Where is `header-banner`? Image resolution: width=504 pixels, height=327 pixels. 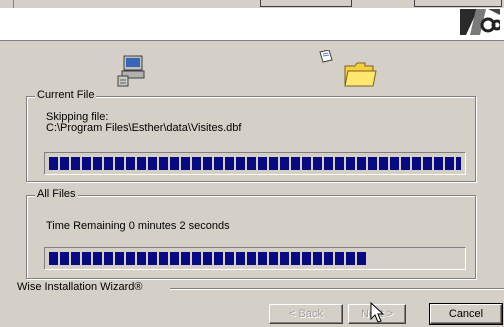 header-banner is located at coordinates (252, 24).